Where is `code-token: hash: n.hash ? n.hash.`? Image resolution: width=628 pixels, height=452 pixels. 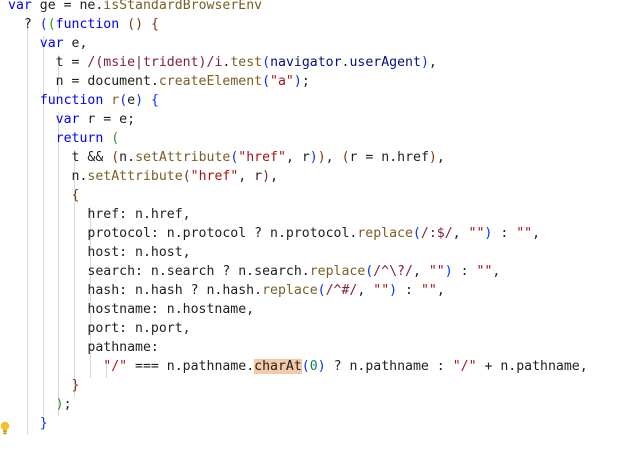
code-token: hash: n.hash ? n.hash. is located at coordinates (135, 290).